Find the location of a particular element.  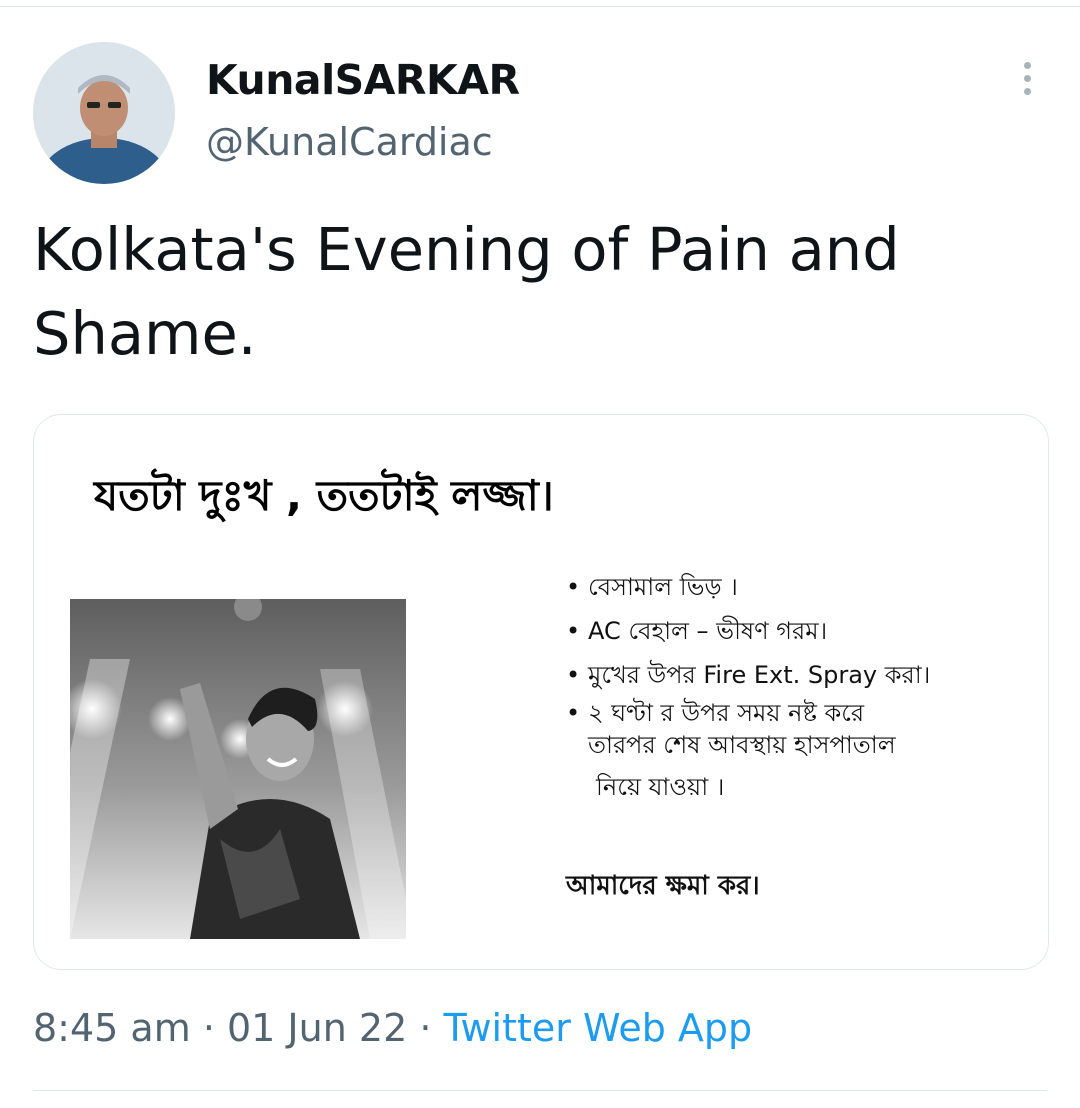

avatar-image is located at coordinates (104, 113).